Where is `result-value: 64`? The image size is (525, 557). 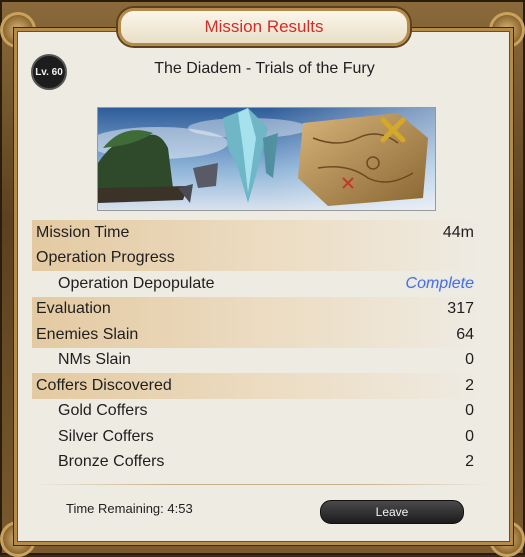 result-value: 64 is located at coordinates (465, 334).